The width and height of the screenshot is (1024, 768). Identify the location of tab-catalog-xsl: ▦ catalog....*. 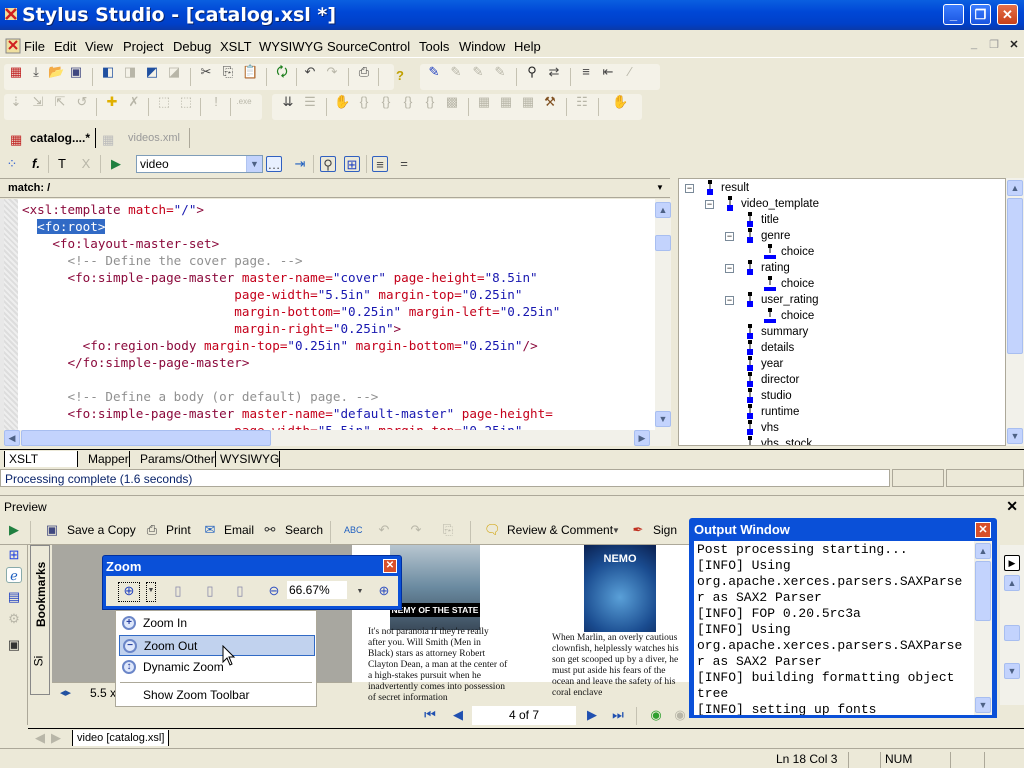
(50, 138).